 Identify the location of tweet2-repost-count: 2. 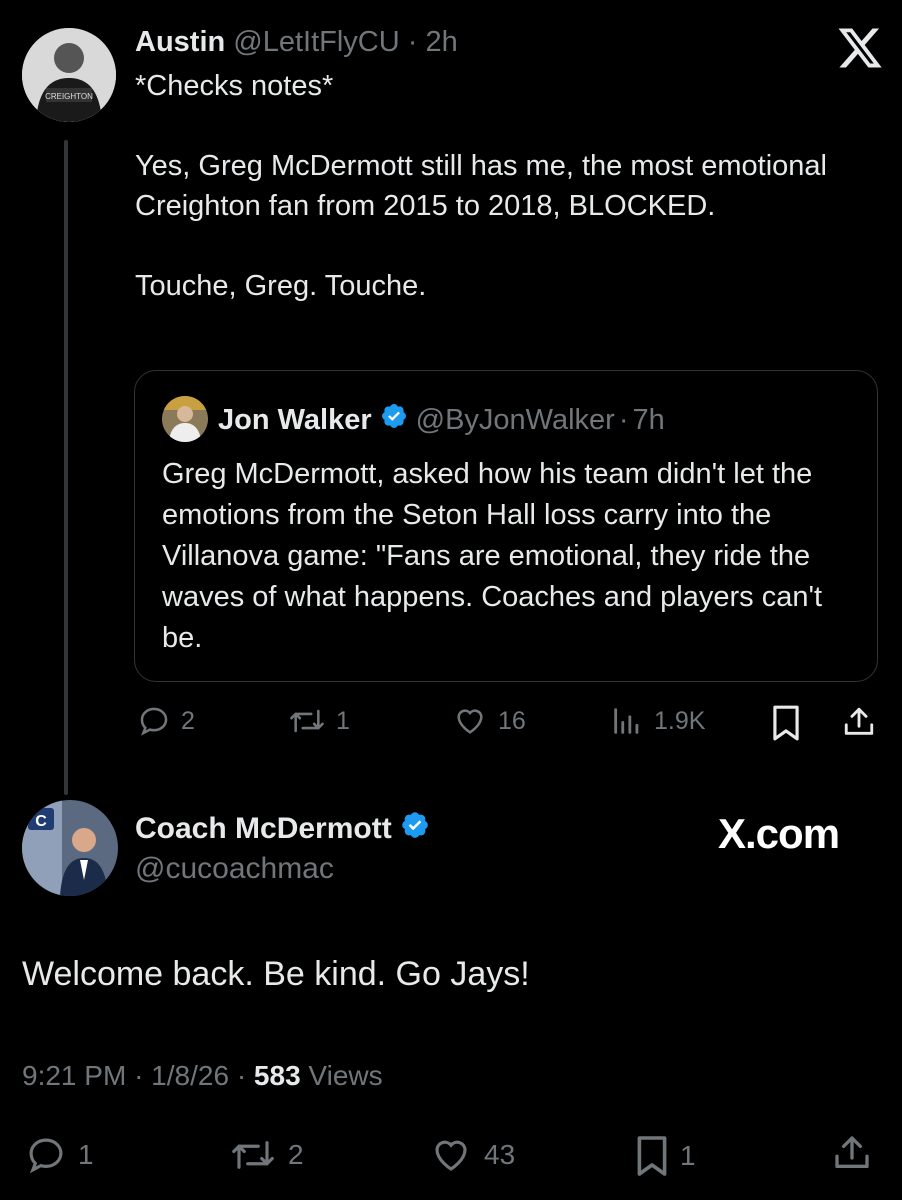
(296, 1154).